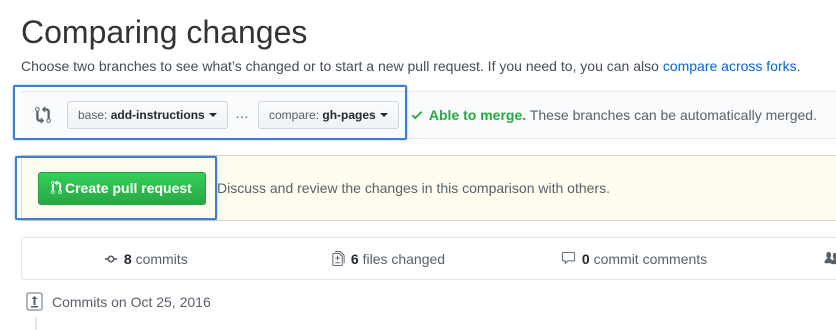 This screenshot has height=330, width=836. Describe the element at coordinates (294, 115) in the screenshot. I see `compare-label: compare:` at that location.